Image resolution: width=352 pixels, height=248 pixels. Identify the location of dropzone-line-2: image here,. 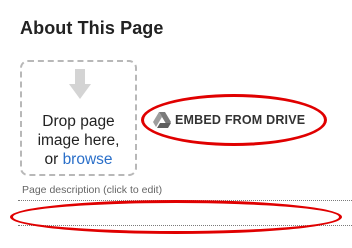
(78, 140).